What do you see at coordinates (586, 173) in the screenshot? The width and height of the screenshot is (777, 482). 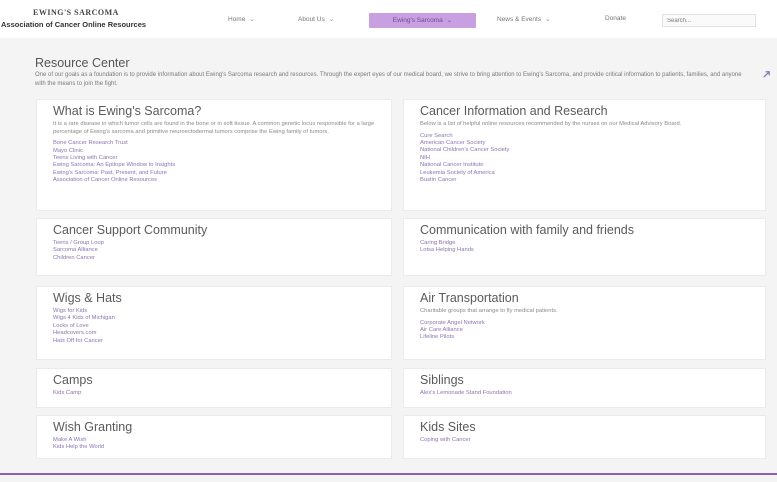 I see `resource-link: Leukemia Society of America` at bounding box center [586, 173].